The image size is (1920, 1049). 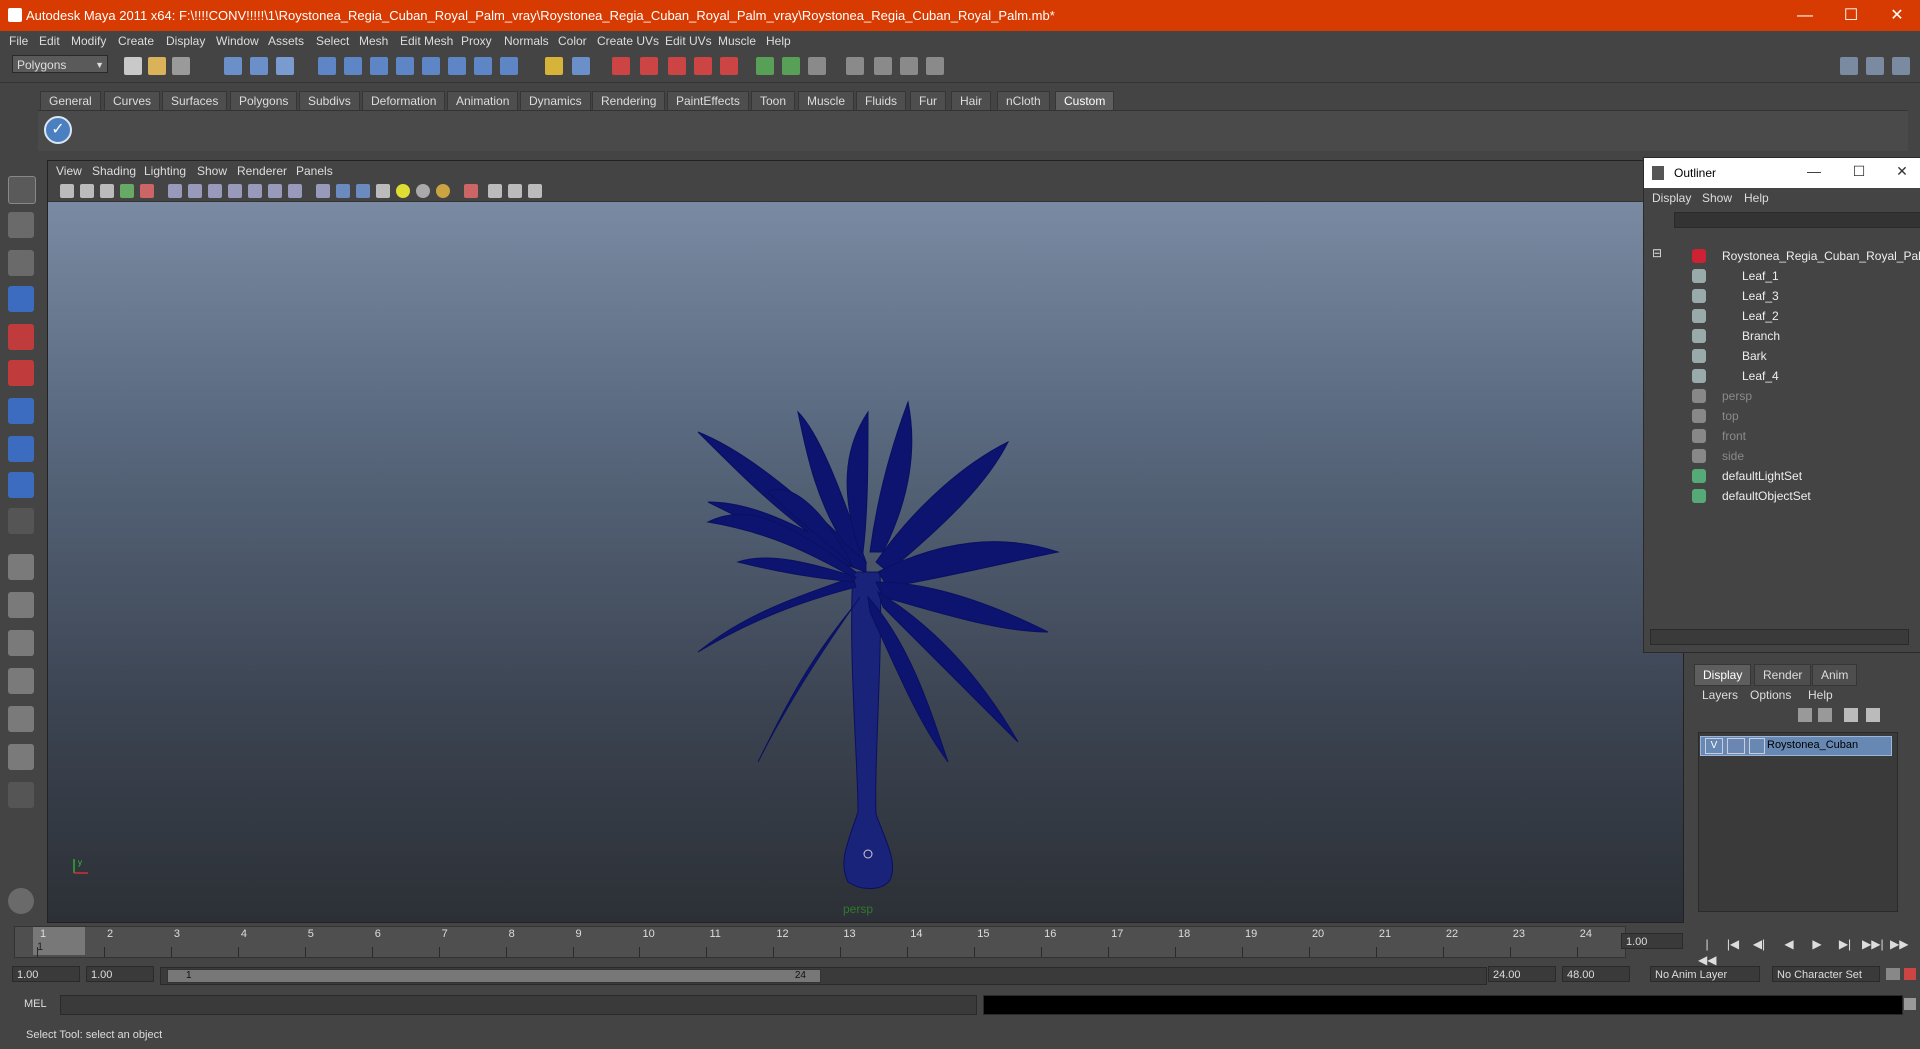 I want to click on snap-view-plane-icon, so click(x=405, y=66).